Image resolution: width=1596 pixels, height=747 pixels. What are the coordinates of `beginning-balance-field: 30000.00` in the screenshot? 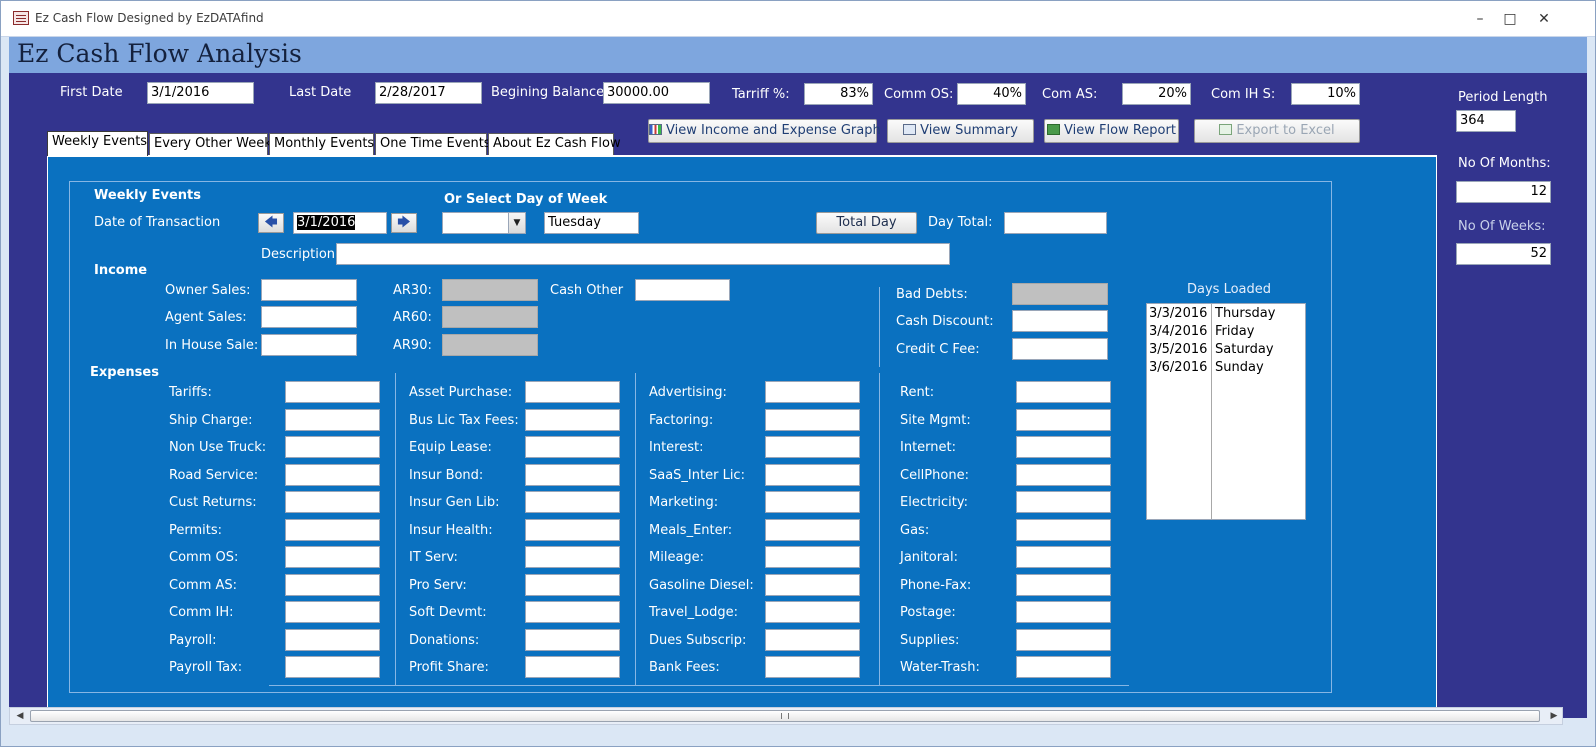 It's located at (656, 93).